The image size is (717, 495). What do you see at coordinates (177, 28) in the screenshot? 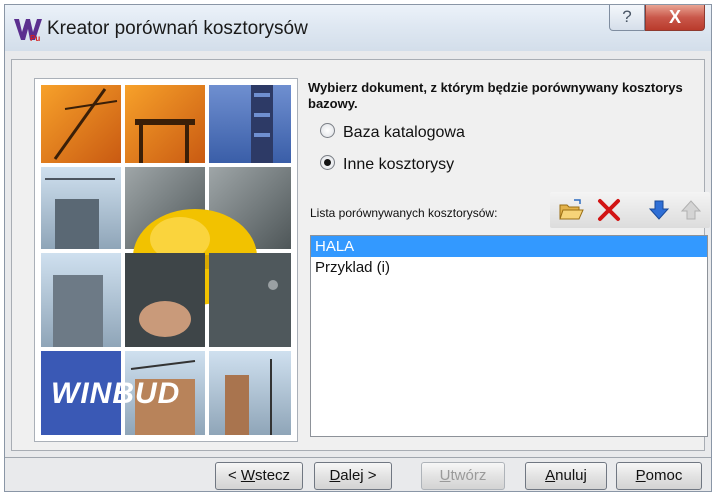
I see `window-title: Kreator porównań kosztorysów` at bounding box center [177, 28].